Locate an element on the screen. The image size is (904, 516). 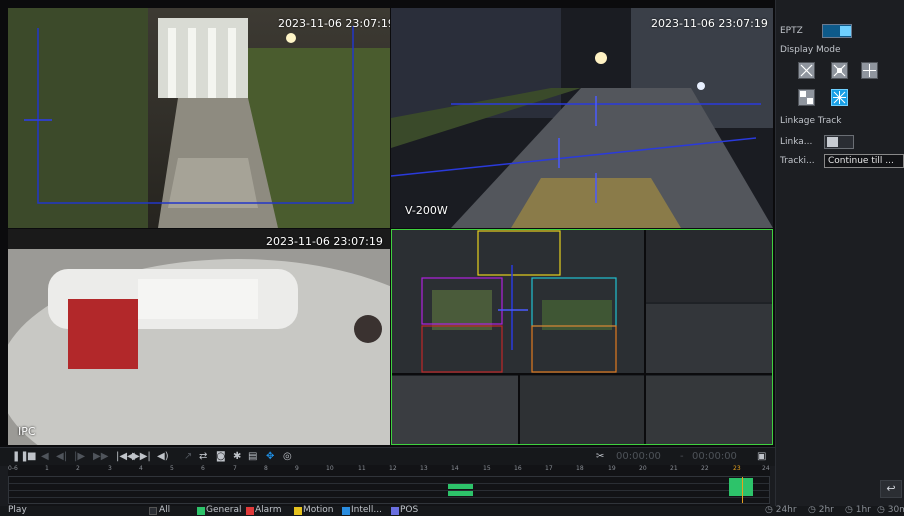
timeline-tick: 6 is located at coordinates (203, 468).